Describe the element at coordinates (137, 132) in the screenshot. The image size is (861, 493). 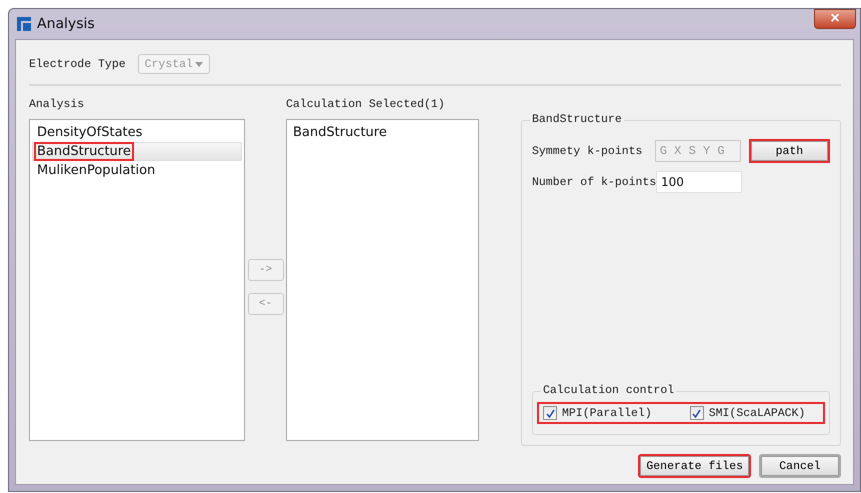
I see `analysis-item: DensityOfStates` at that location.